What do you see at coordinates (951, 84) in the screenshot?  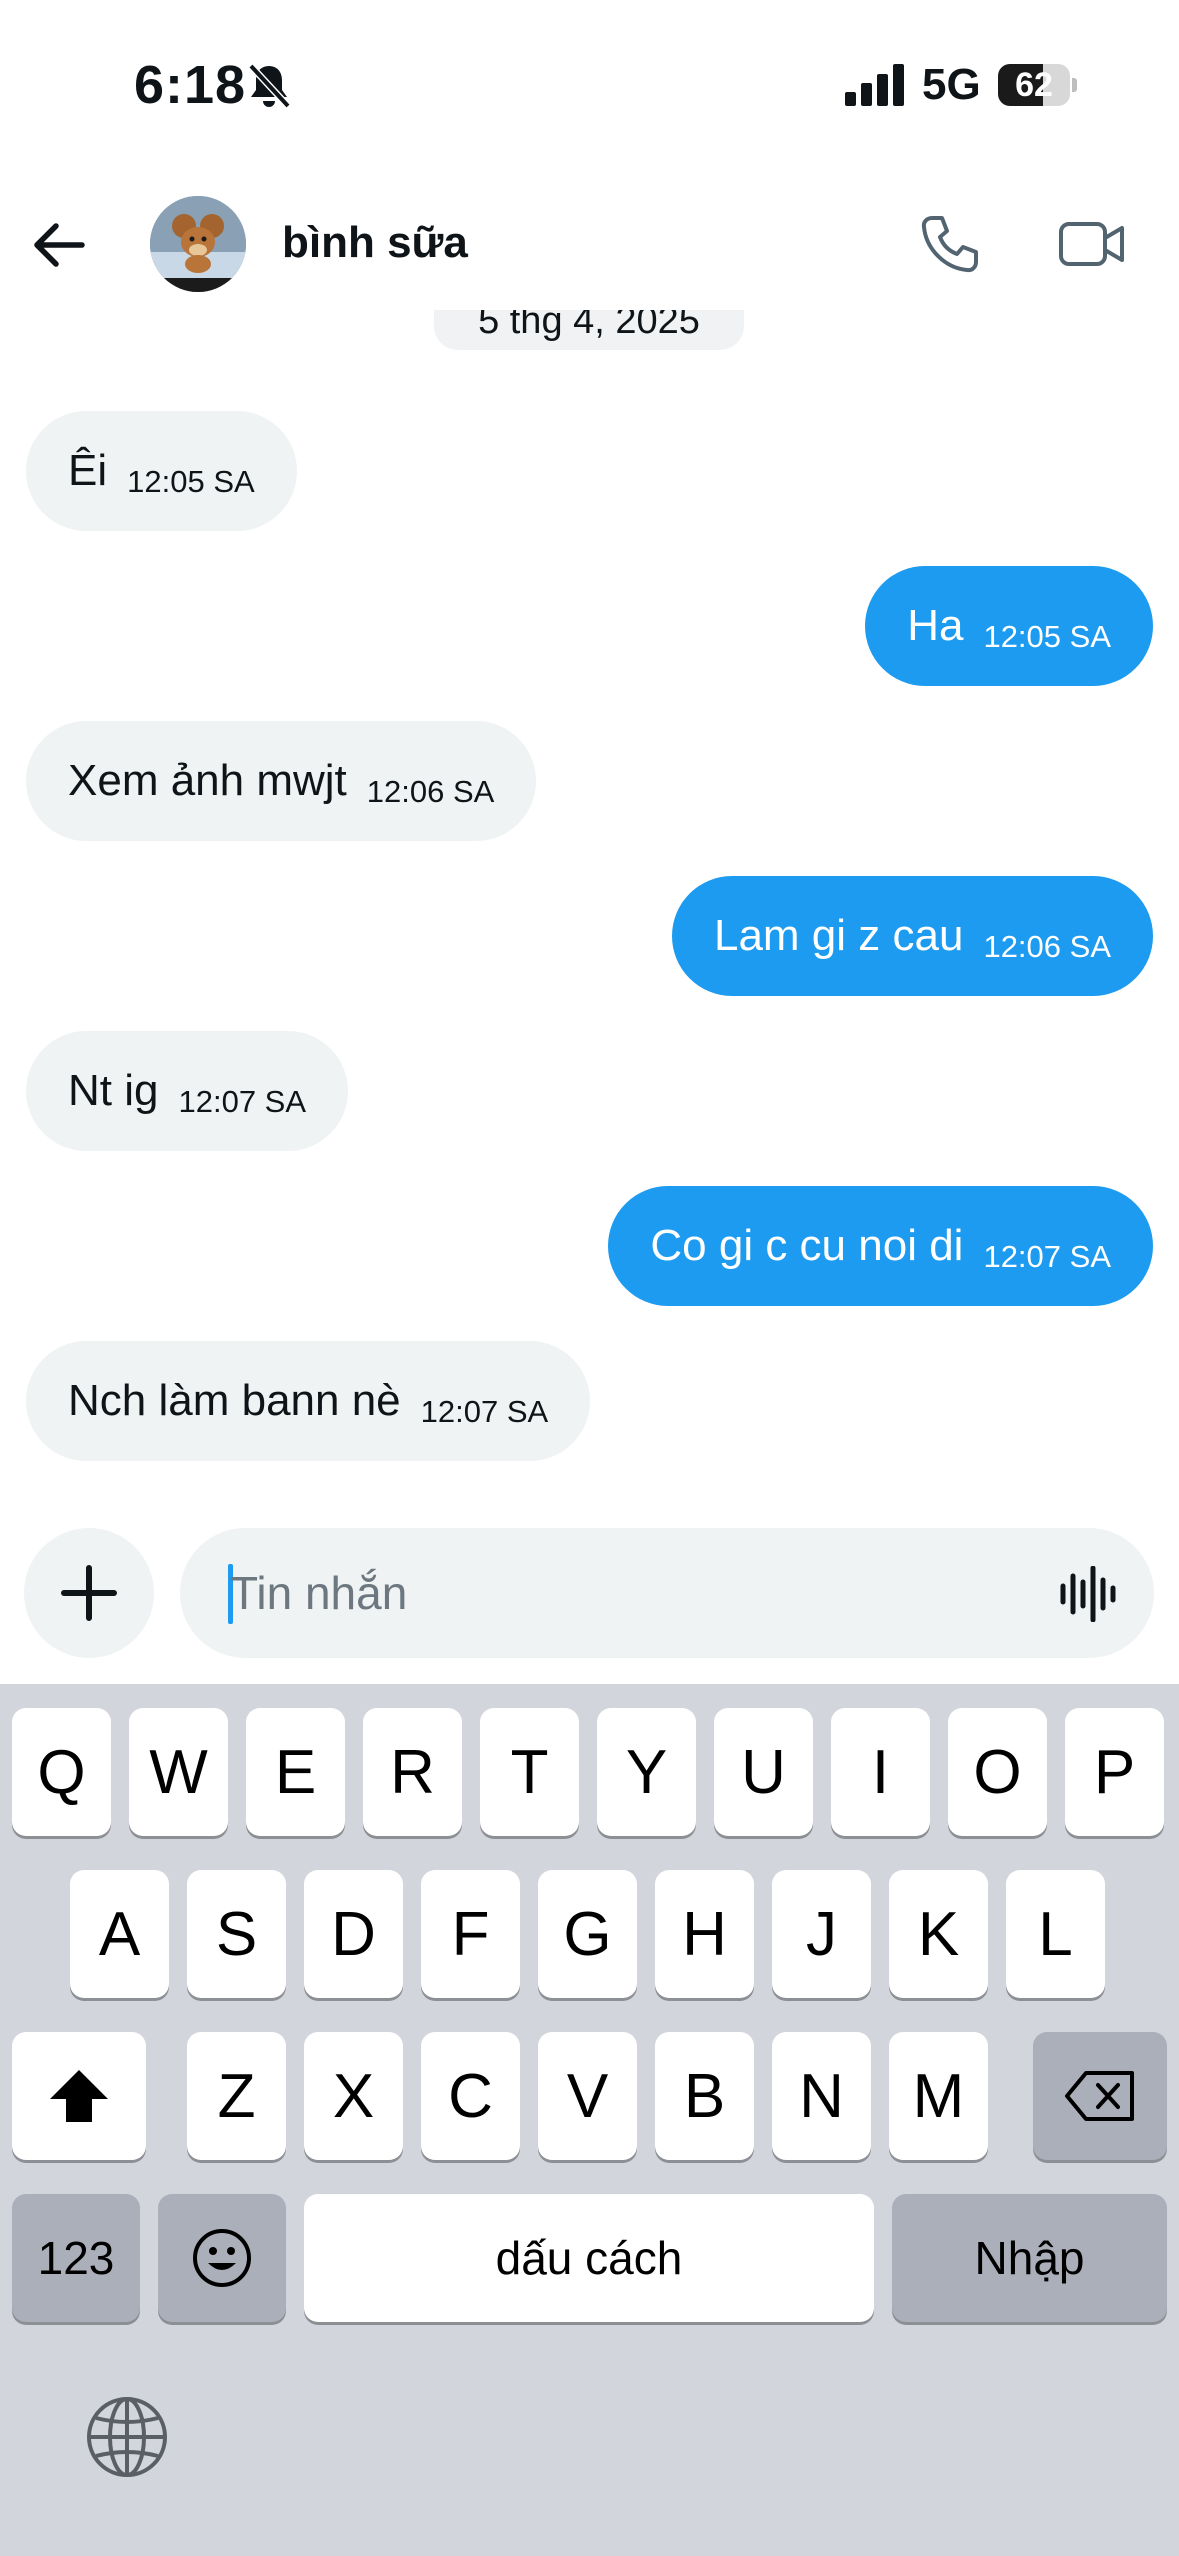 I see `network-type: 5G` at bounding box center [951, 84].